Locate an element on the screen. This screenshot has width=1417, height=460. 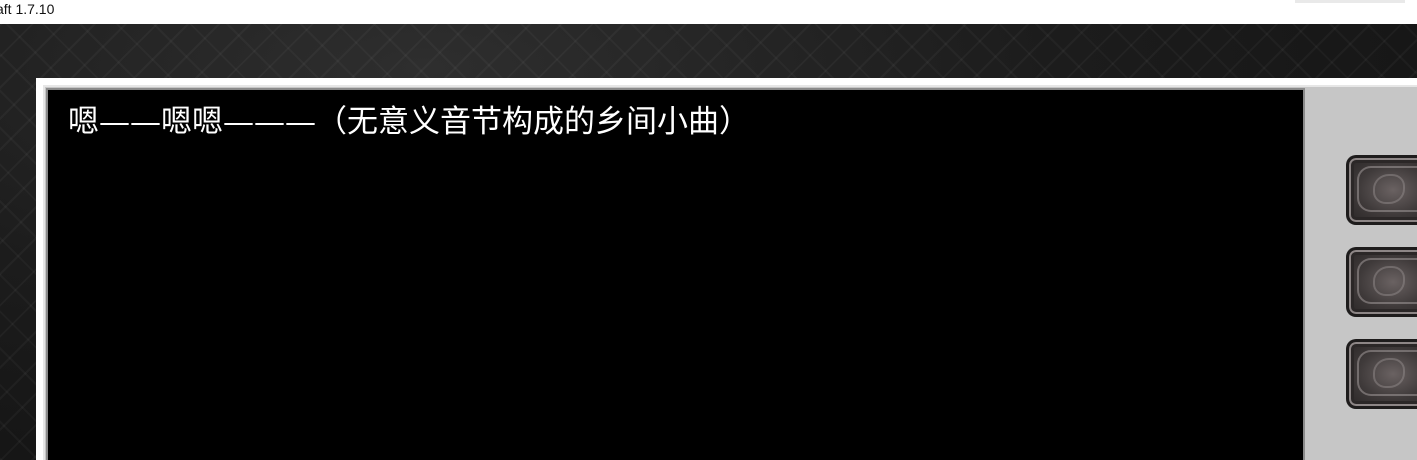
window-title: aft 1.7.10 is located at coordinates (27, 9).